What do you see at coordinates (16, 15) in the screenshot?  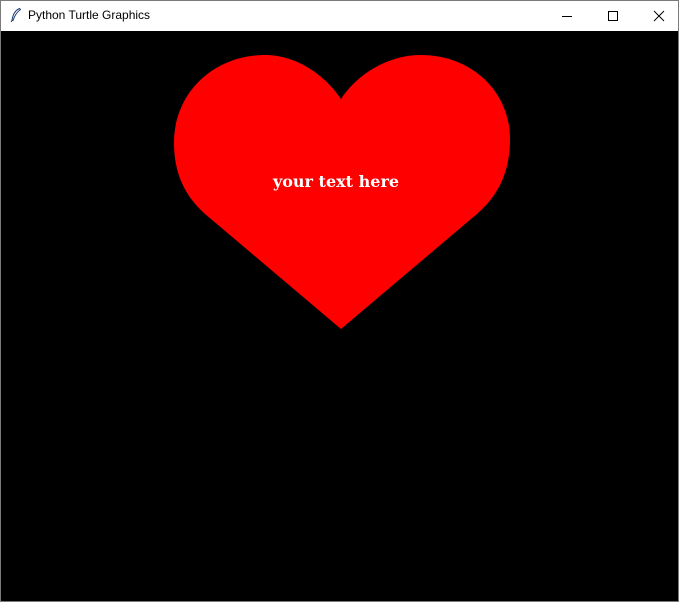 I see `feather-app-icon` at bounding box center [16, 15].